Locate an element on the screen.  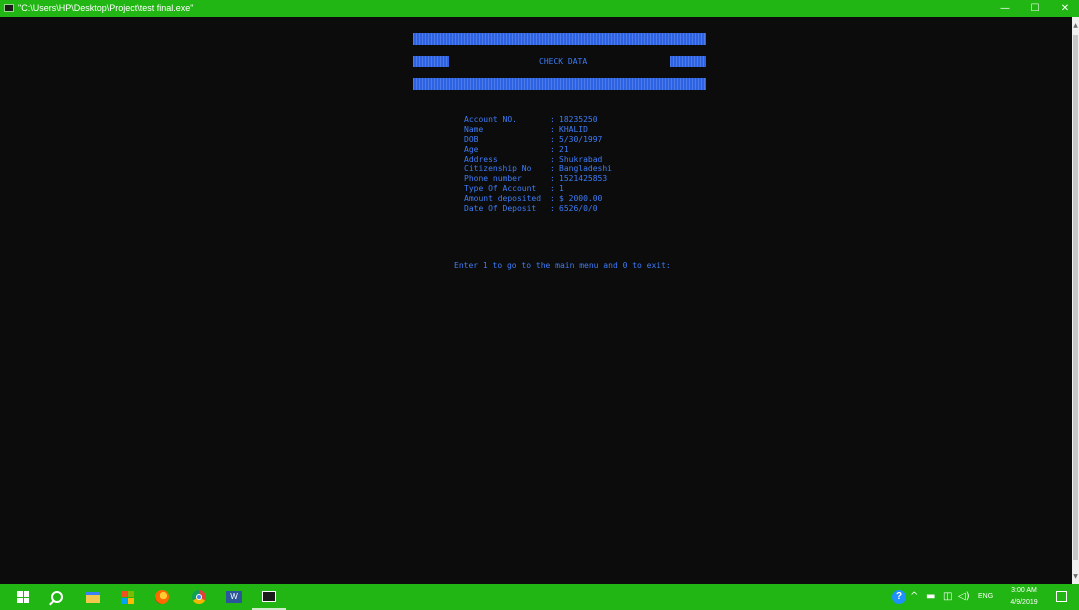
banner-band-bottom is located at coordinates (559, 84).